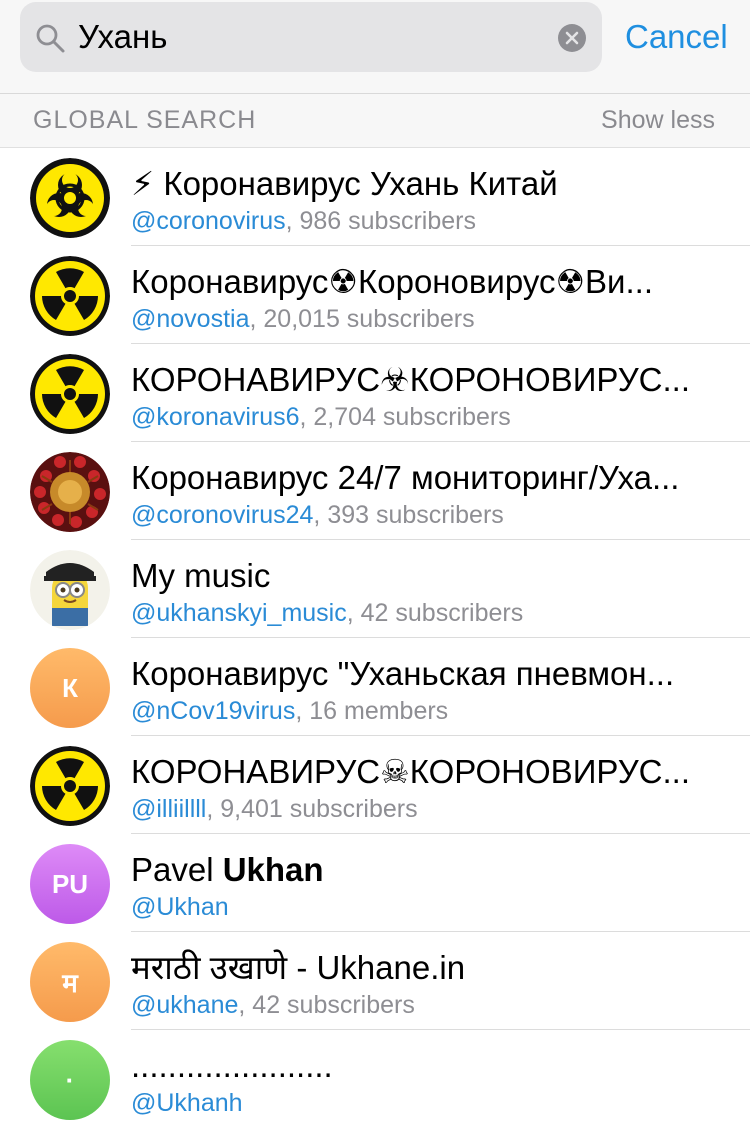 The height and width of the screenshot is (1128, 750). What do you see at coordinates (676, 37) in the screenshot?
I see `cancel-button: Cancel` at bounding box center [676, 37].